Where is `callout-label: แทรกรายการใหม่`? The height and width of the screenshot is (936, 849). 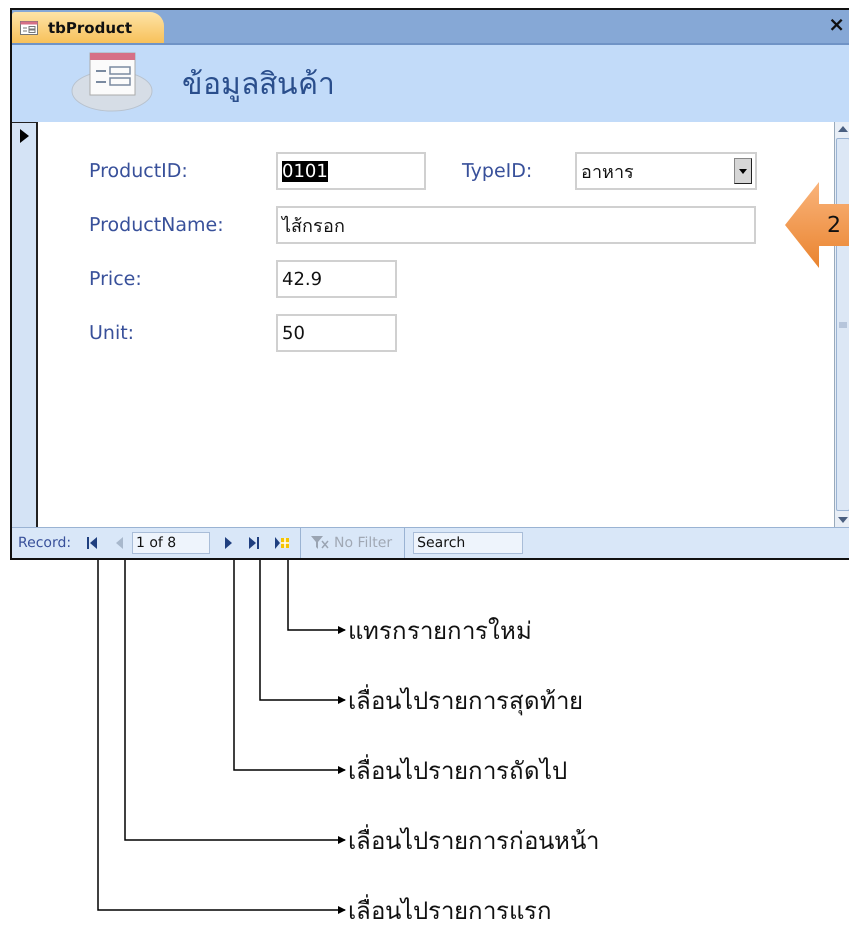 callout-label: แทรกรายการใหม่ is located at coordinates (440, 631).